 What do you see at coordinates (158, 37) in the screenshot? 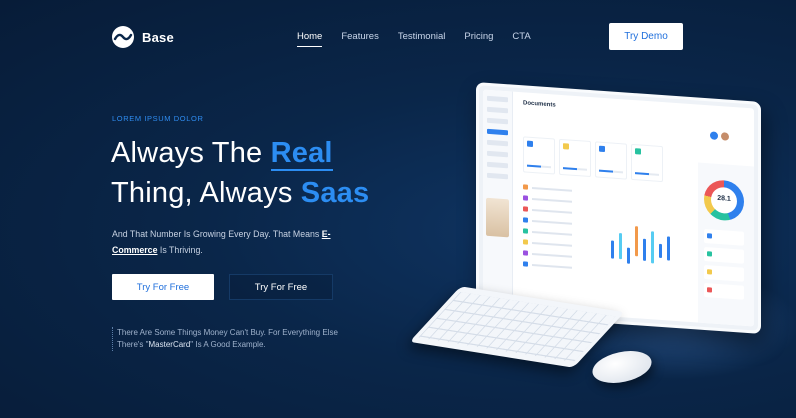
I see `brand-name: Base` at bounding box center [158, 37].